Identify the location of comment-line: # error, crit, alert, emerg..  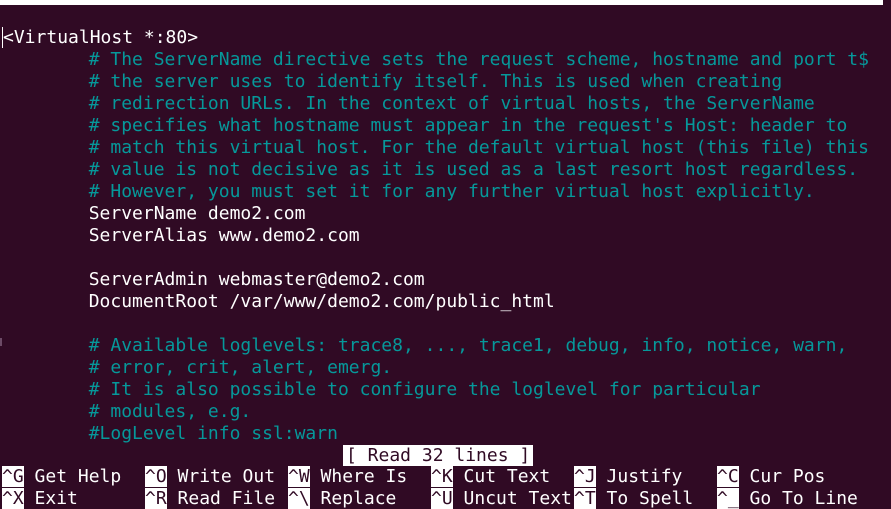
(446, 368).